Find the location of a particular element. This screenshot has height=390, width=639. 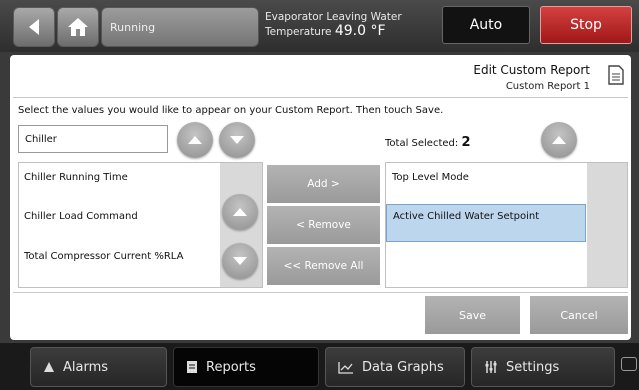

tab-reports: Reports is located at coordinates (246, 367).